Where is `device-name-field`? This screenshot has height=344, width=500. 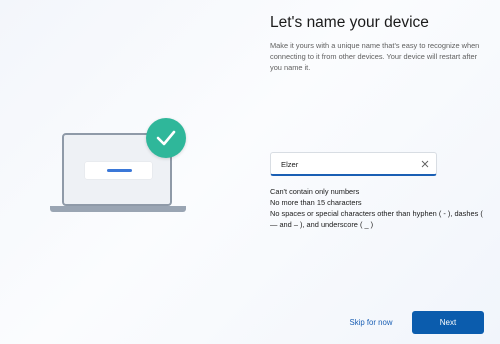
device-name-field is located at coordinates (353, 164).